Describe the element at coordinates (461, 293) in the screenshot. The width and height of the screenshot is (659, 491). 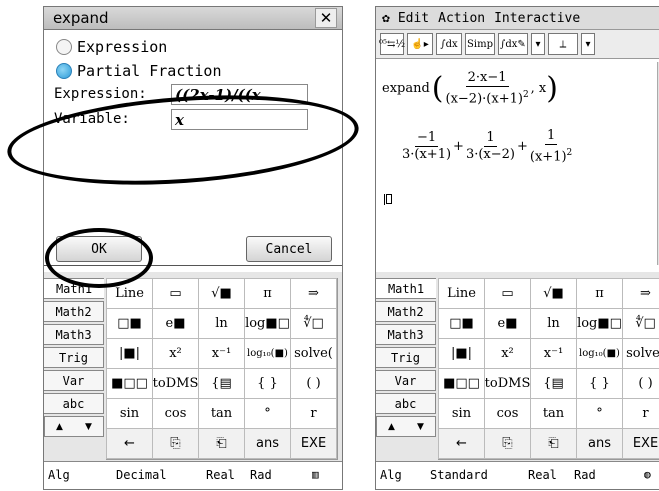
I see `key-line: Line` at that location.